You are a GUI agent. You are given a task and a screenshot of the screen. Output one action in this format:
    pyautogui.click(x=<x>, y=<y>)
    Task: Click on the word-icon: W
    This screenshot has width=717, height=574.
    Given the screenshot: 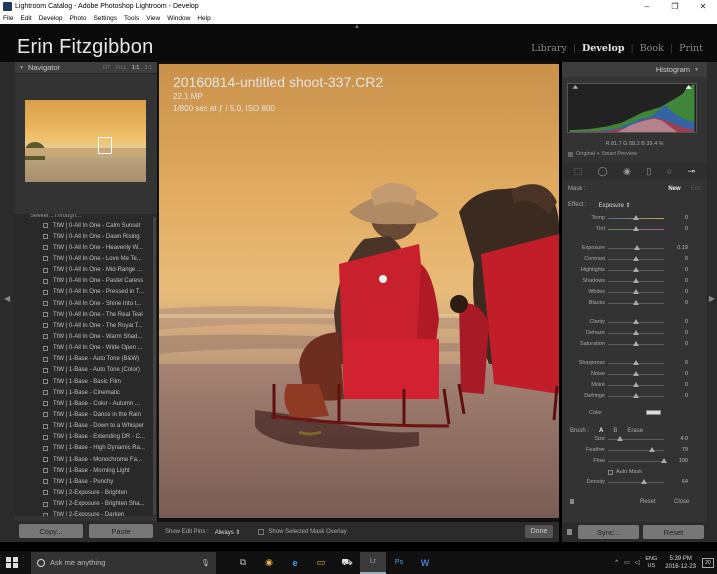 What is the action you would take?
    pyautogui.click(x=425, y=563)
    